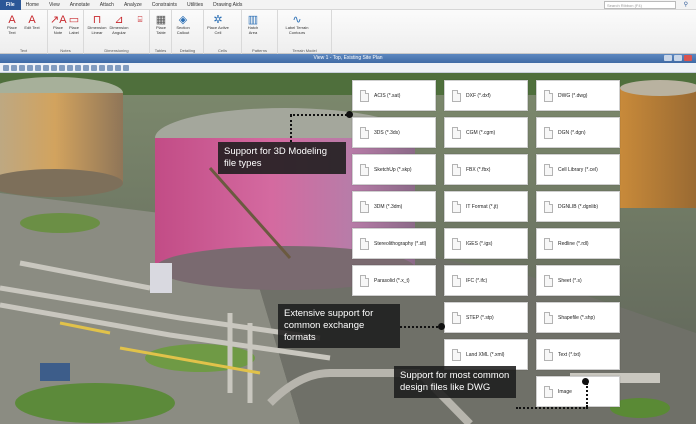 The height and width of the screenshot is (424, 696). What do you see at coordinates (46, 67) in the screenshot?
I see `window-area-icon` at bounding box center [46, 67].